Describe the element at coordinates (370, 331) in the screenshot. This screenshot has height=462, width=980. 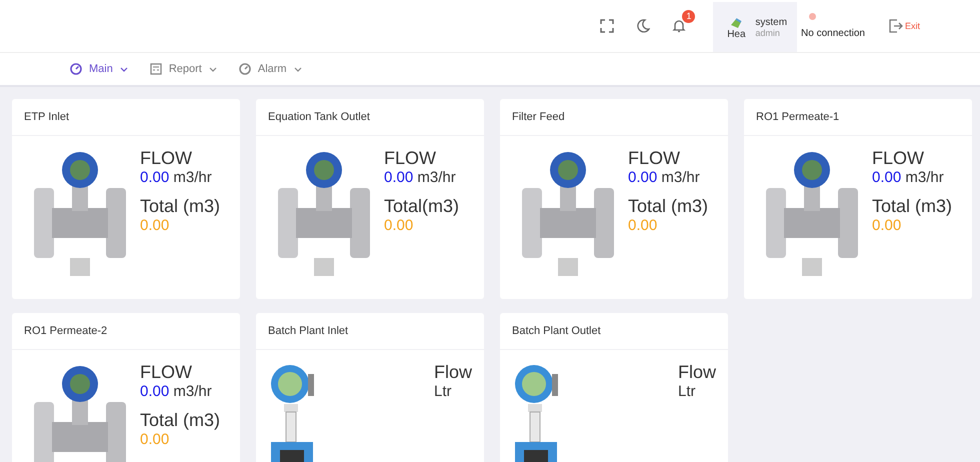
I see `card-title: Batch Plant Inlet` at that location.